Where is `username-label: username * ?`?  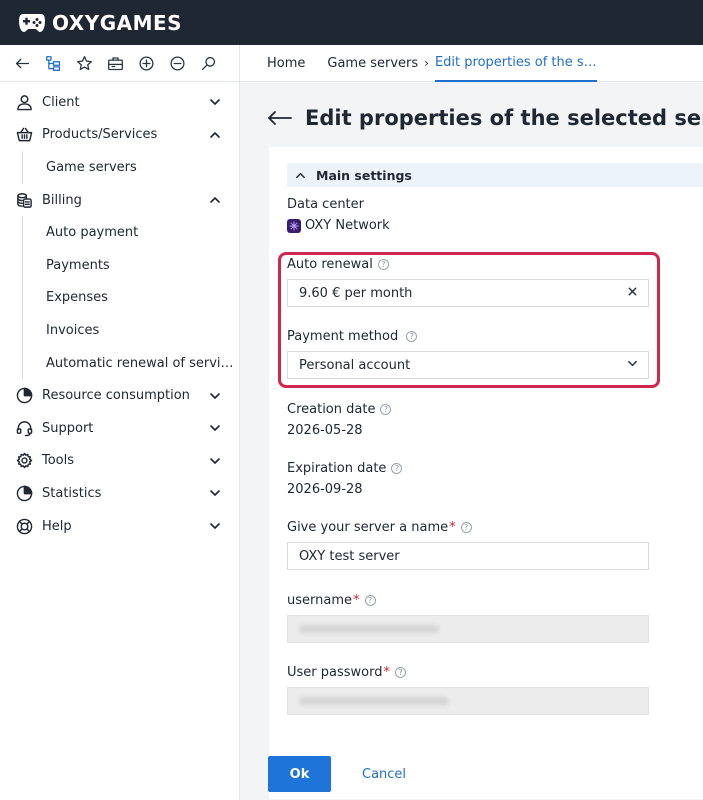 username-label: username * ? is located at coordinates (331, 600).